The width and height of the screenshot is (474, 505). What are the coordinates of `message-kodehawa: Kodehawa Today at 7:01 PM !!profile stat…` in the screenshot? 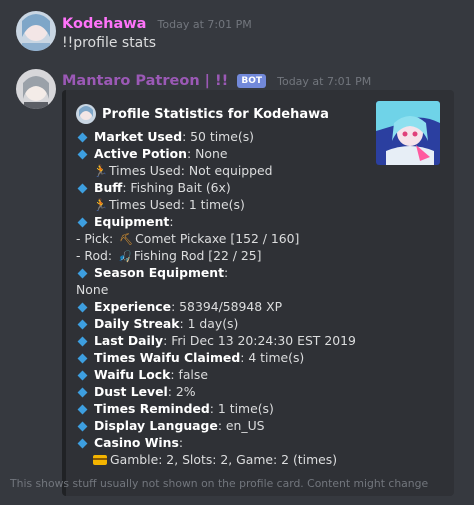 It's located at (237, 30).